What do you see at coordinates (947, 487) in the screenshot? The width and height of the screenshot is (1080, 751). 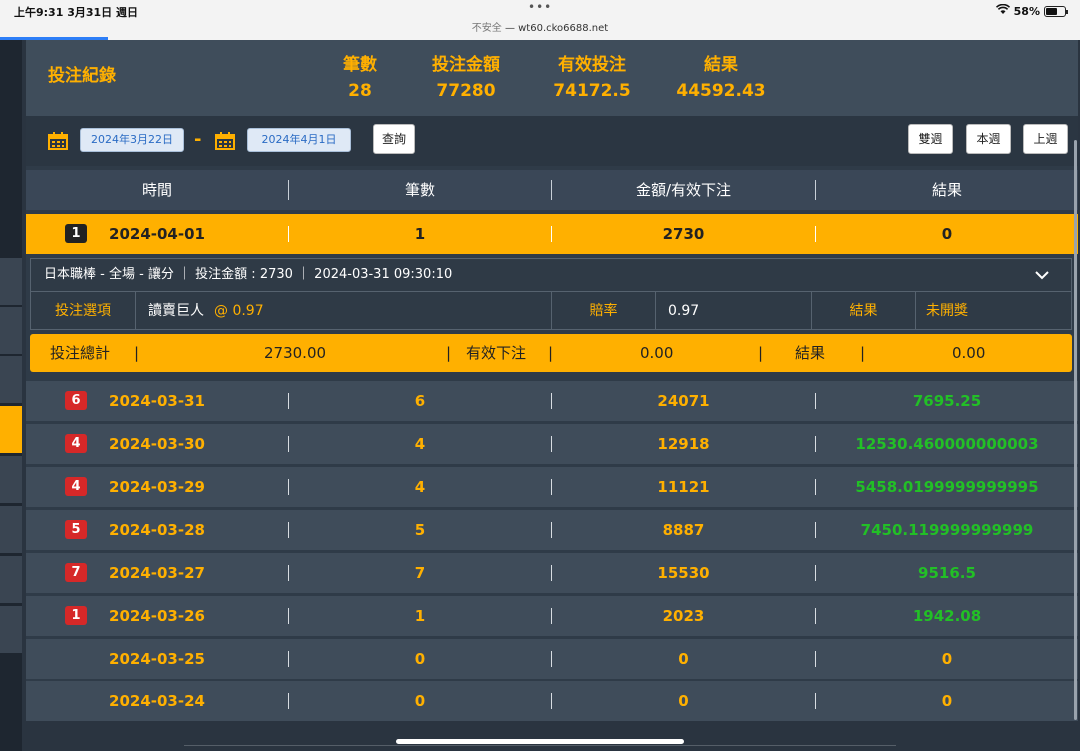 I see `row-result: 5458.0199999999995` at bounding box center [947, 487].